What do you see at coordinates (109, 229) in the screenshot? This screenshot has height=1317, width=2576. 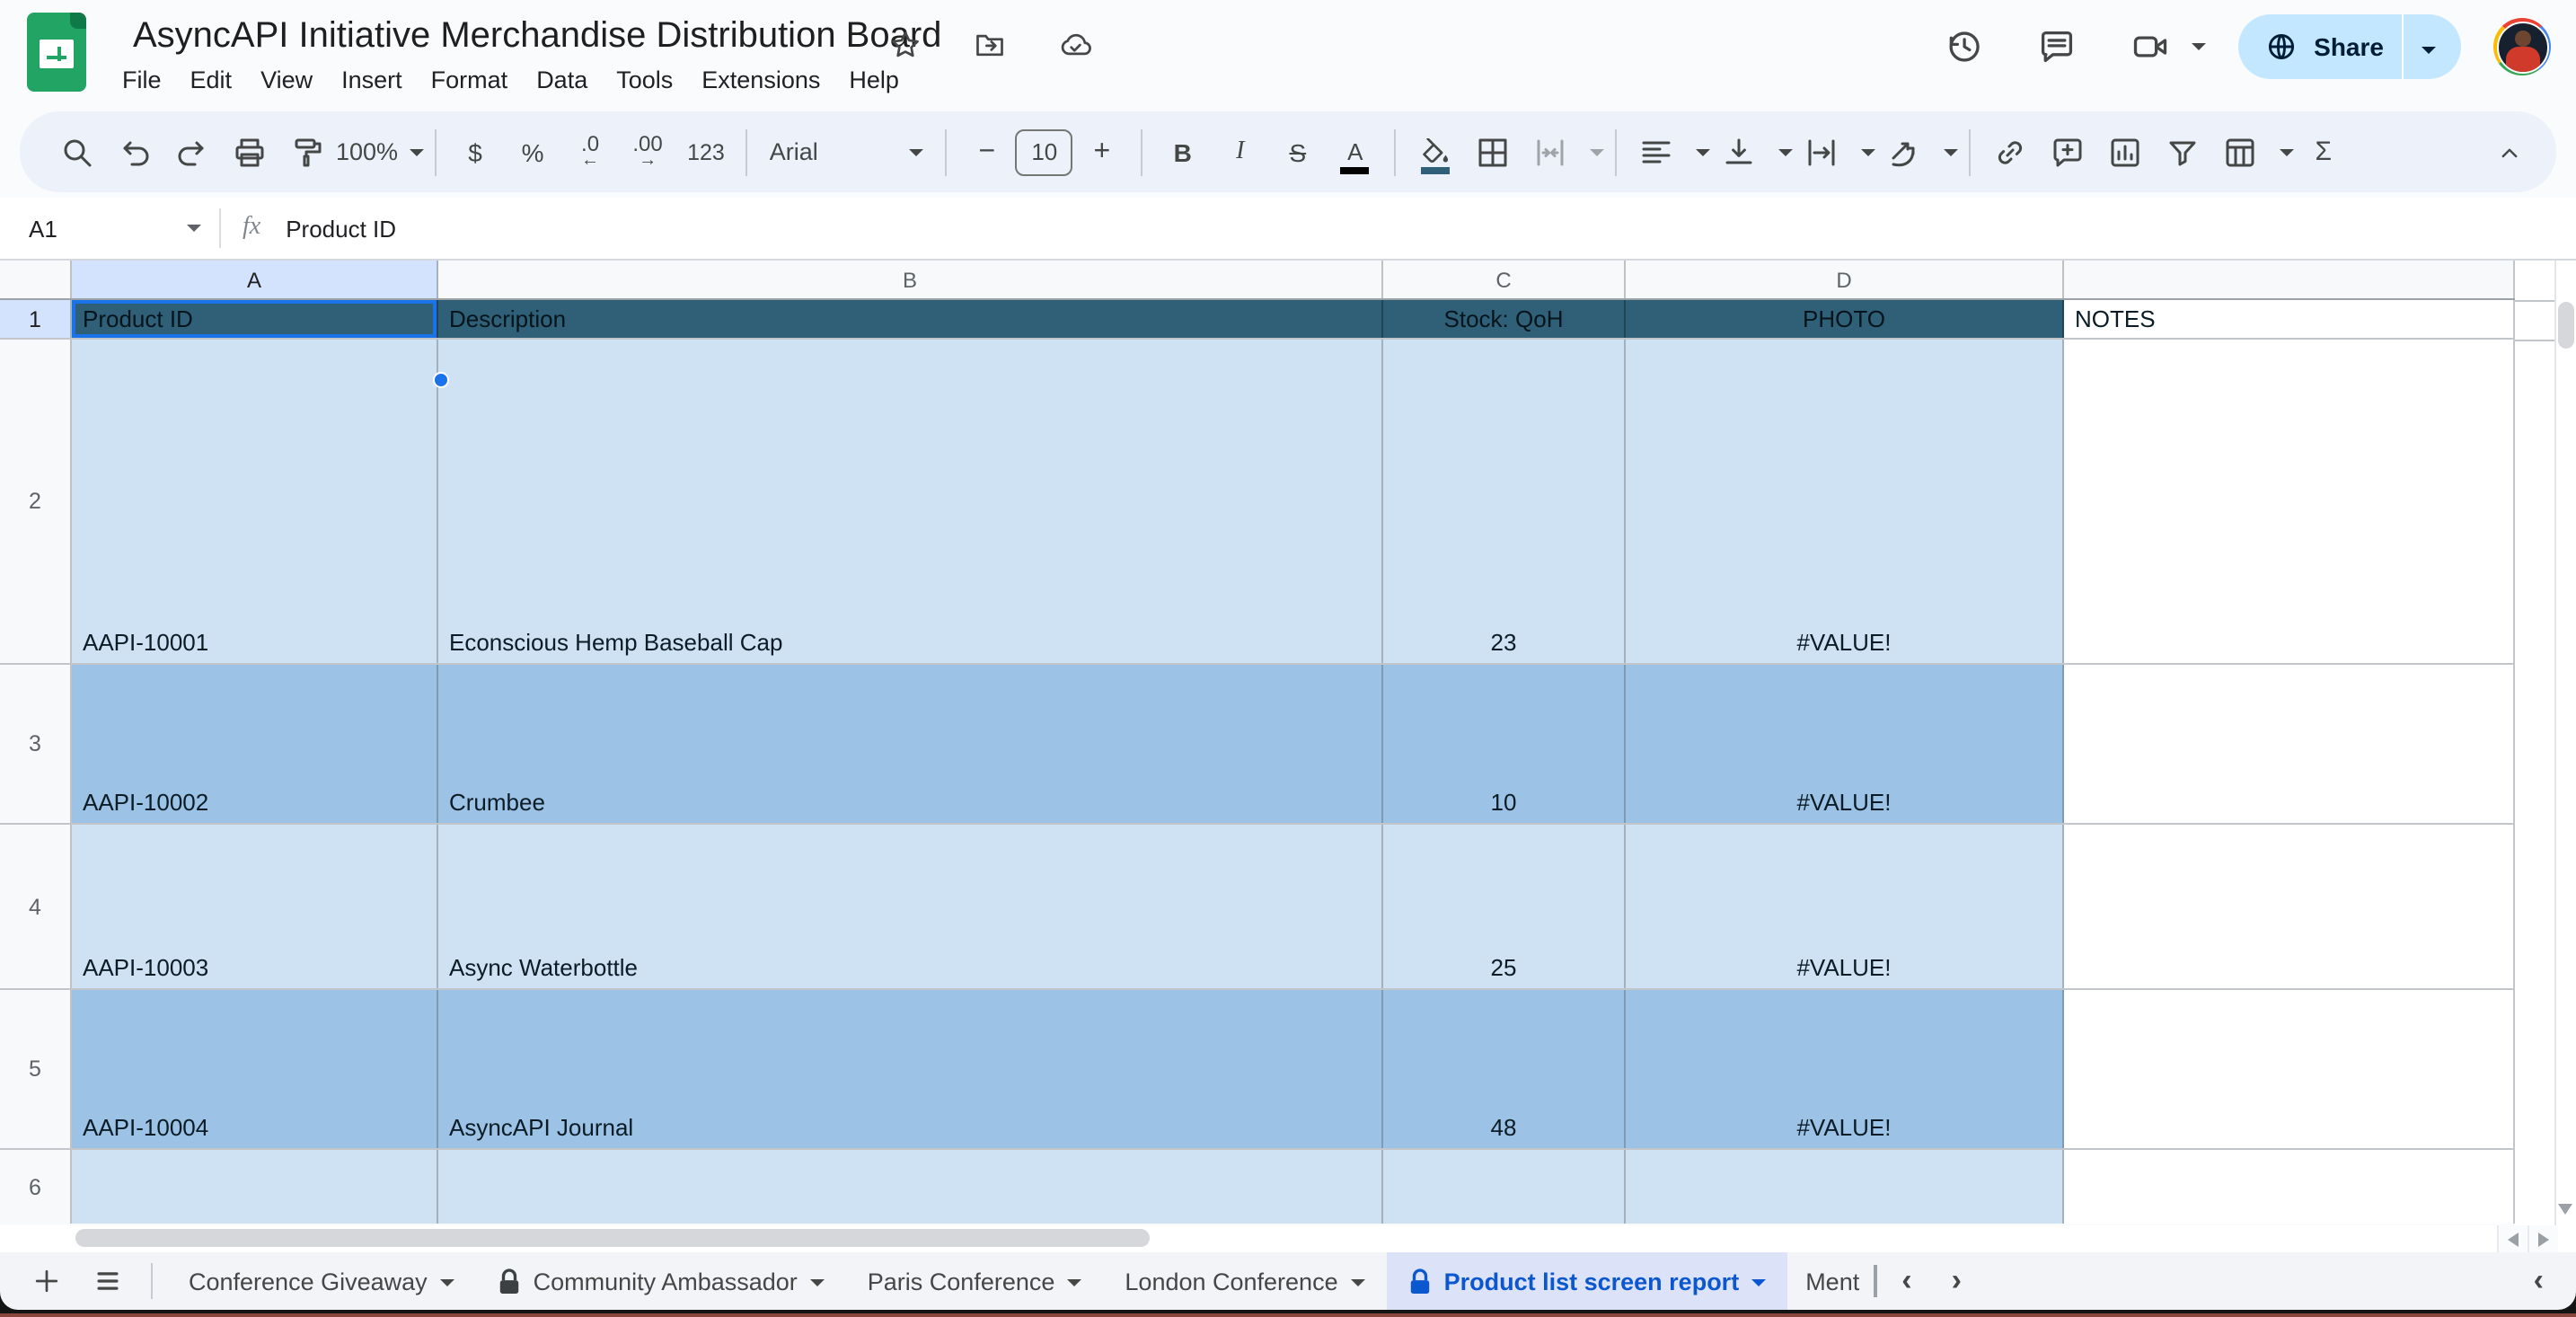 I see `name-box: A1` at bounding box center [109, 229].